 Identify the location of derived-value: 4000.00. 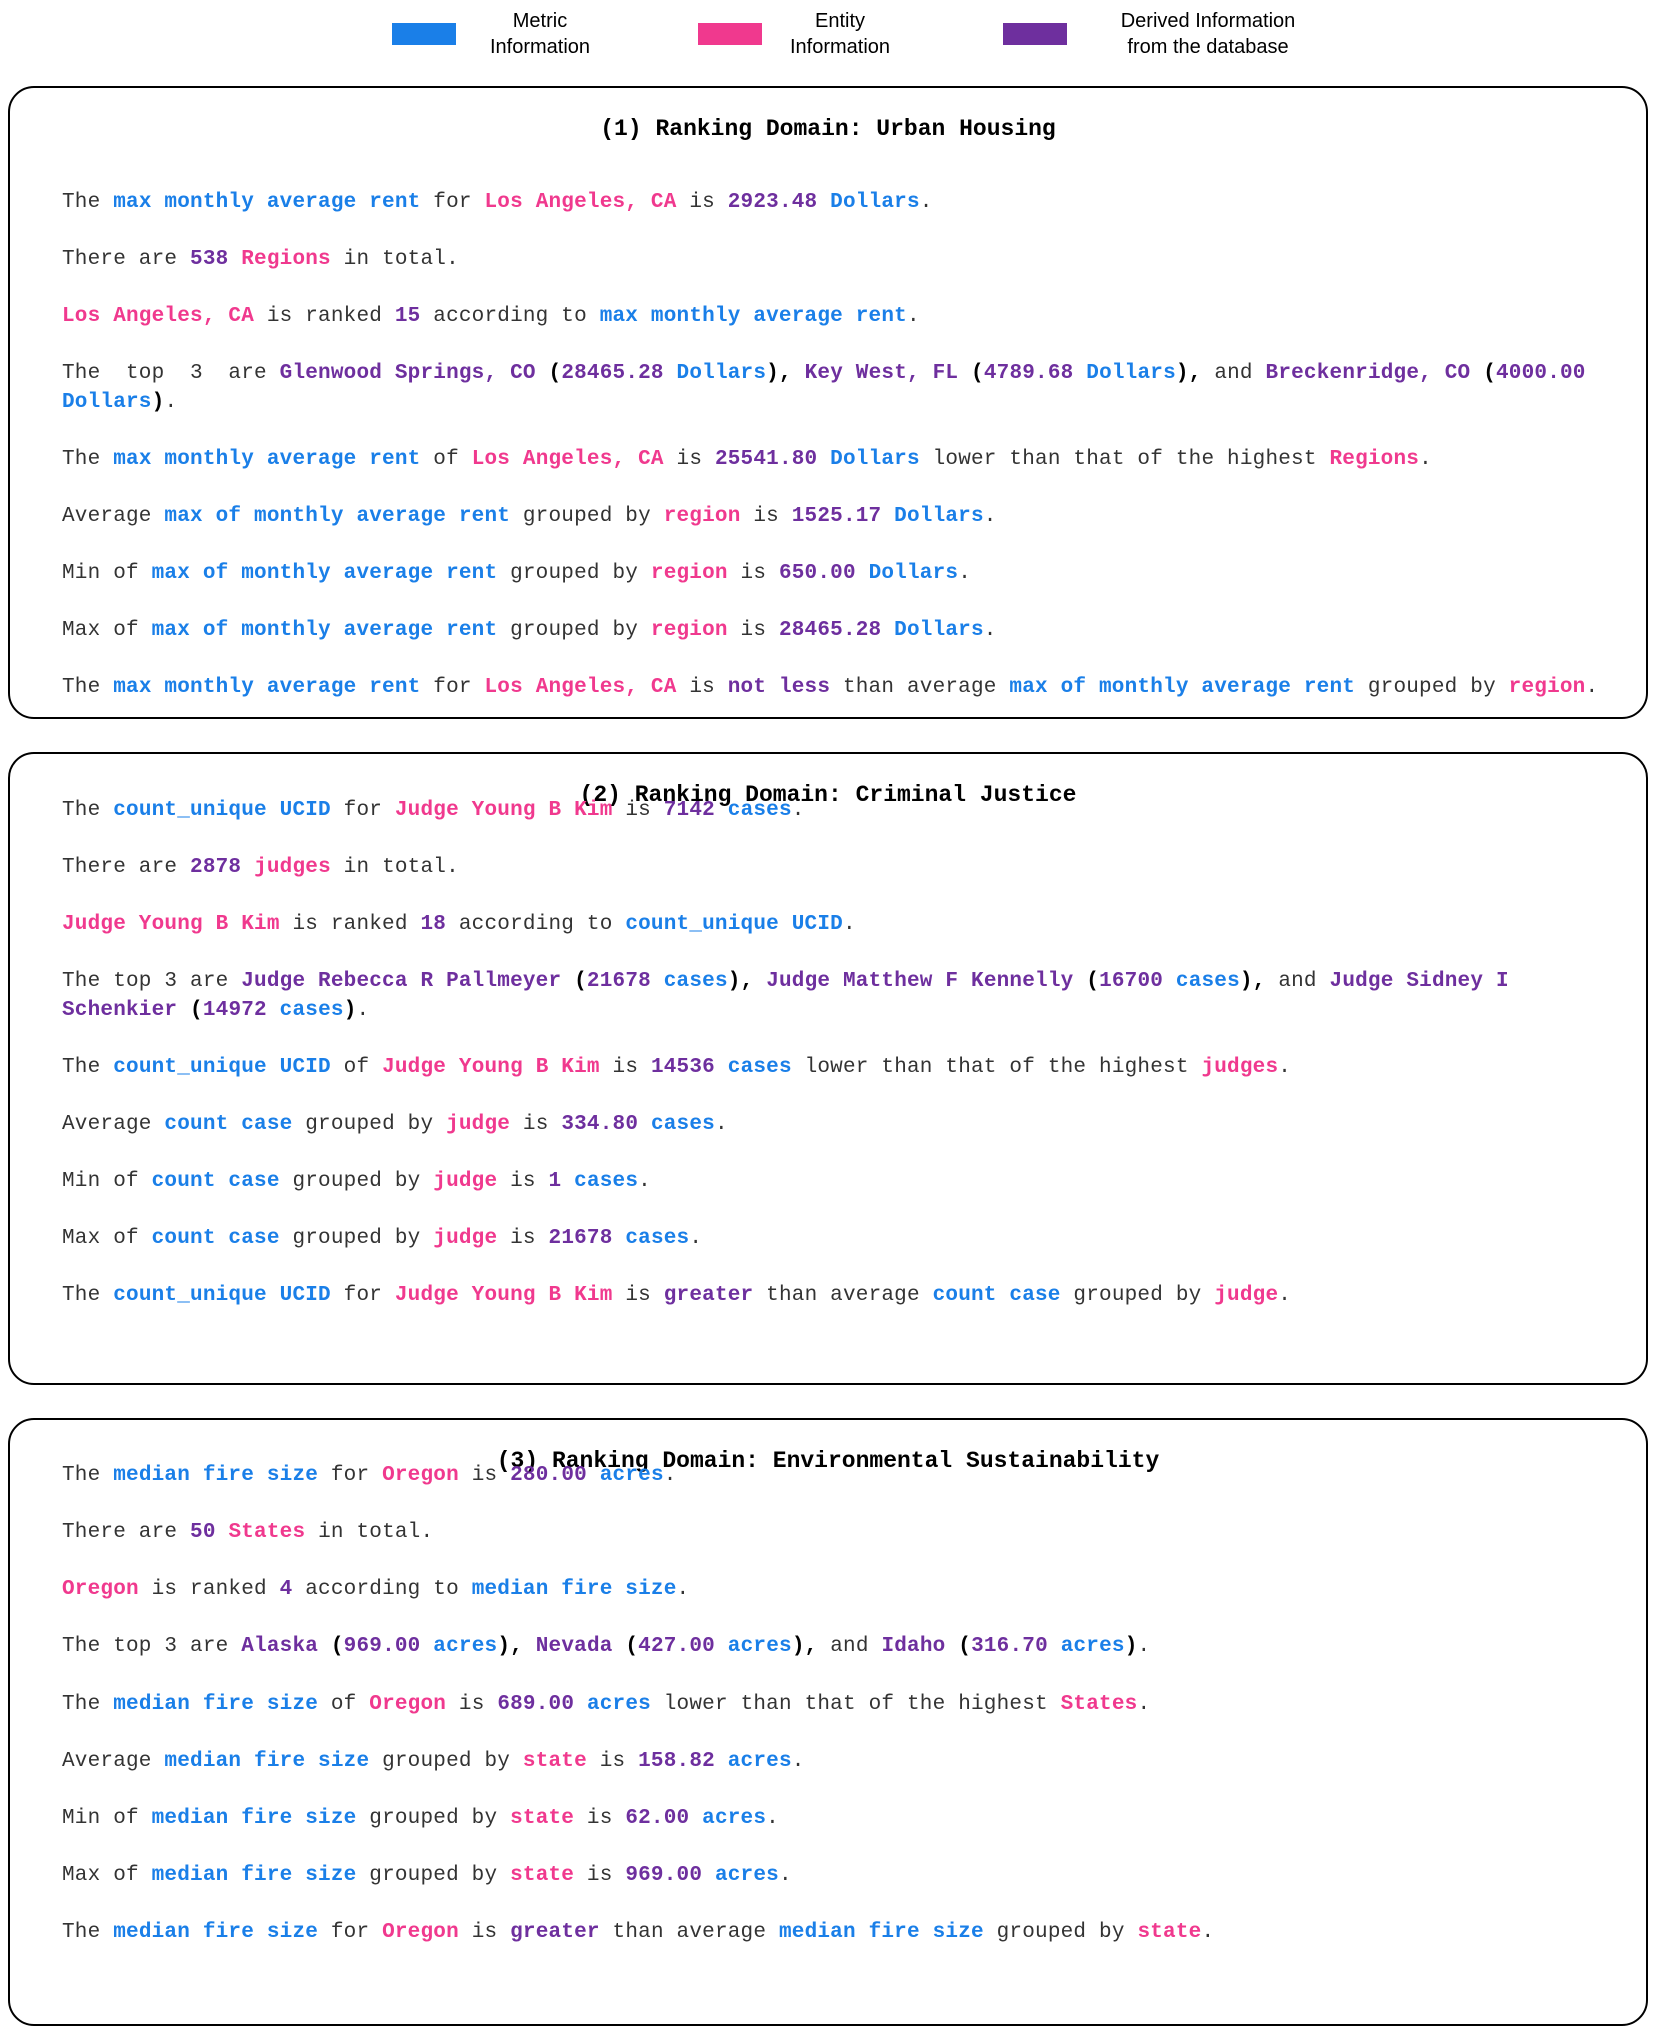
(1541, 373).